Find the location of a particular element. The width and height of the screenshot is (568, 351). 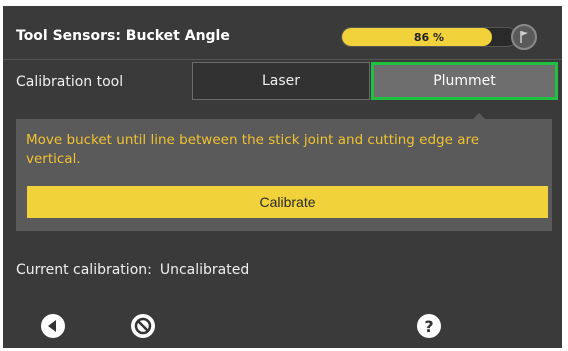

current-calibration-label: Current calibration: is located at coordinates (84, 270).